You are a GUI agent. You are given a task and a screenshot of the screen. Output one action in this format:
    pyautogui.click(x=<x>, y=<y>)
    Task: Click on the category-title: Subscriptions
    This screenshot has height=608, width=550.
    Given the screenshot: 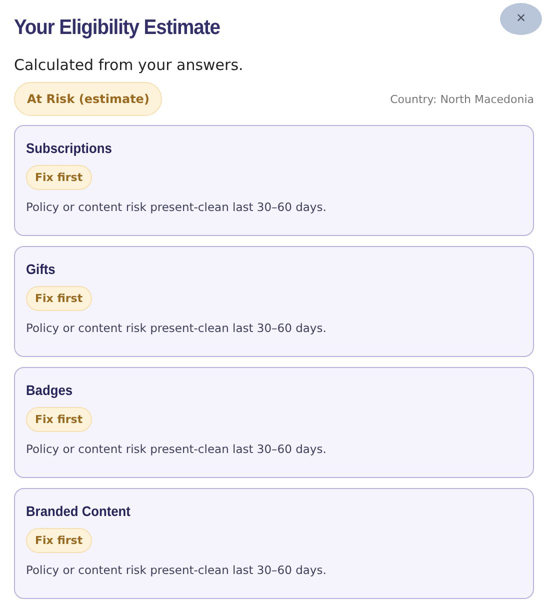 What is the action you would take?
    pyautogui.click(x=69, y=148)
    